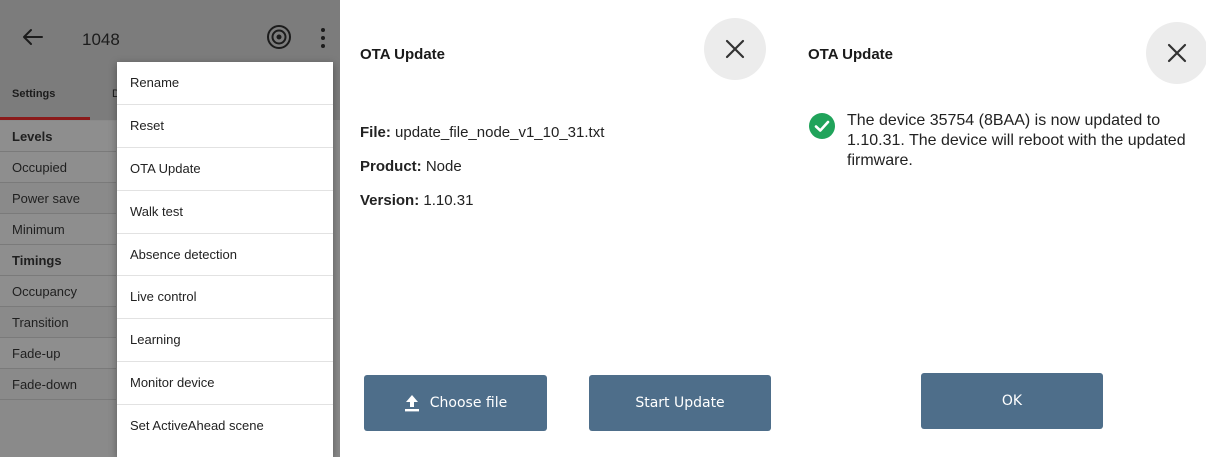  What do you see at coordinates (443, 166) in the screenshot?
I see `product-value: Node` at bounding box center [443, 166].